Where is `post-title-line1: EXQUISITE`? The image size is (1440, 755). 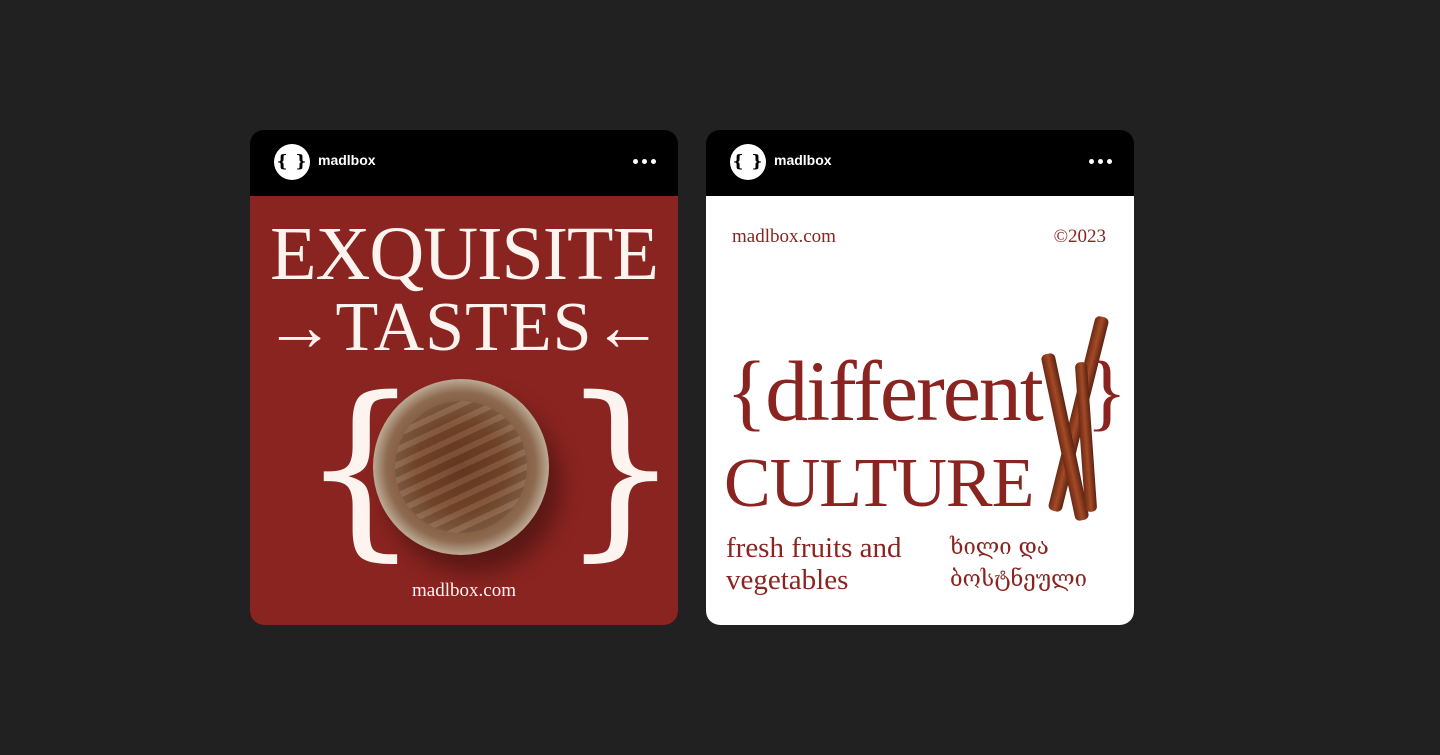 post-title-line1: EXQUISITE is located at coordinates (464, 254).